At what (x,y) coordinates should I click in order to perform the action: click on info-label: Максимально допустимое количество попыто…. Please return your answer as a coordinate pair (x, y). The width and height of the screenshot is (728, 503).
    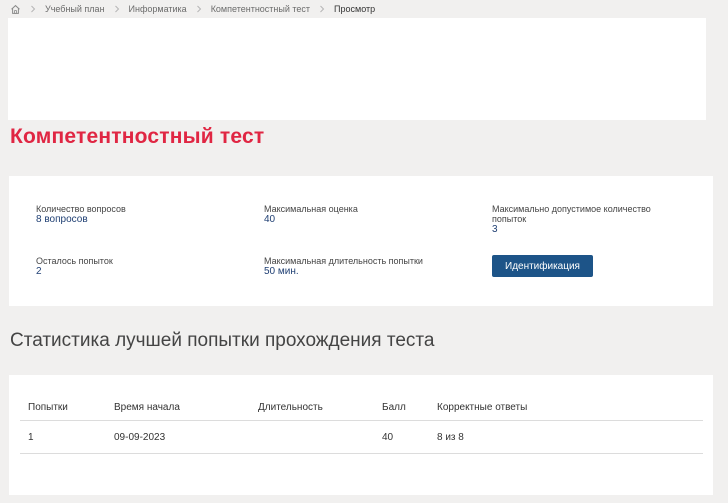
    Looking at the image, I should click on (571, 214).